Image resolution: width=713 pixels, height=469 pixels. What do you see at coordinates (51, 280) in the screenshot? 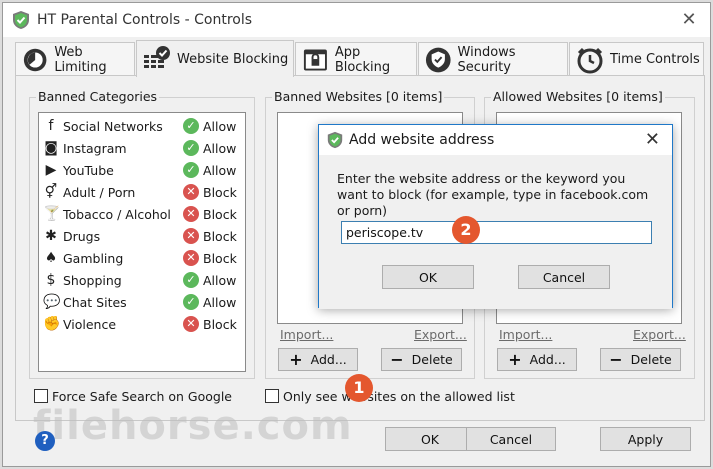
I see `category-icon: $` at bounding box center [51, 280].